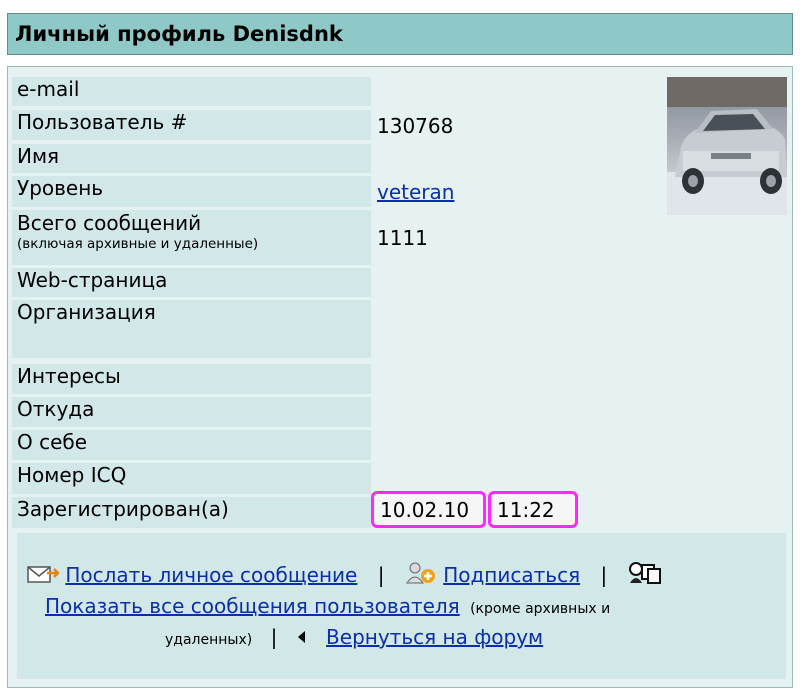 The image size is (800, 700). I want to click on user-number-label-text: Пользователь #, so click(102, 122).